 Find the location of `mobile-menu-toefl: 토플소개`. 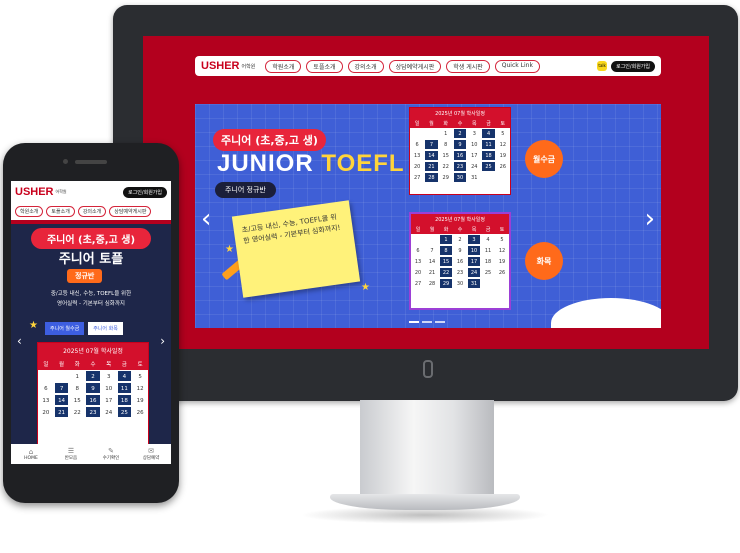

mobile-menu-toefl: 토플소개 is located at coordinates (60, 211).